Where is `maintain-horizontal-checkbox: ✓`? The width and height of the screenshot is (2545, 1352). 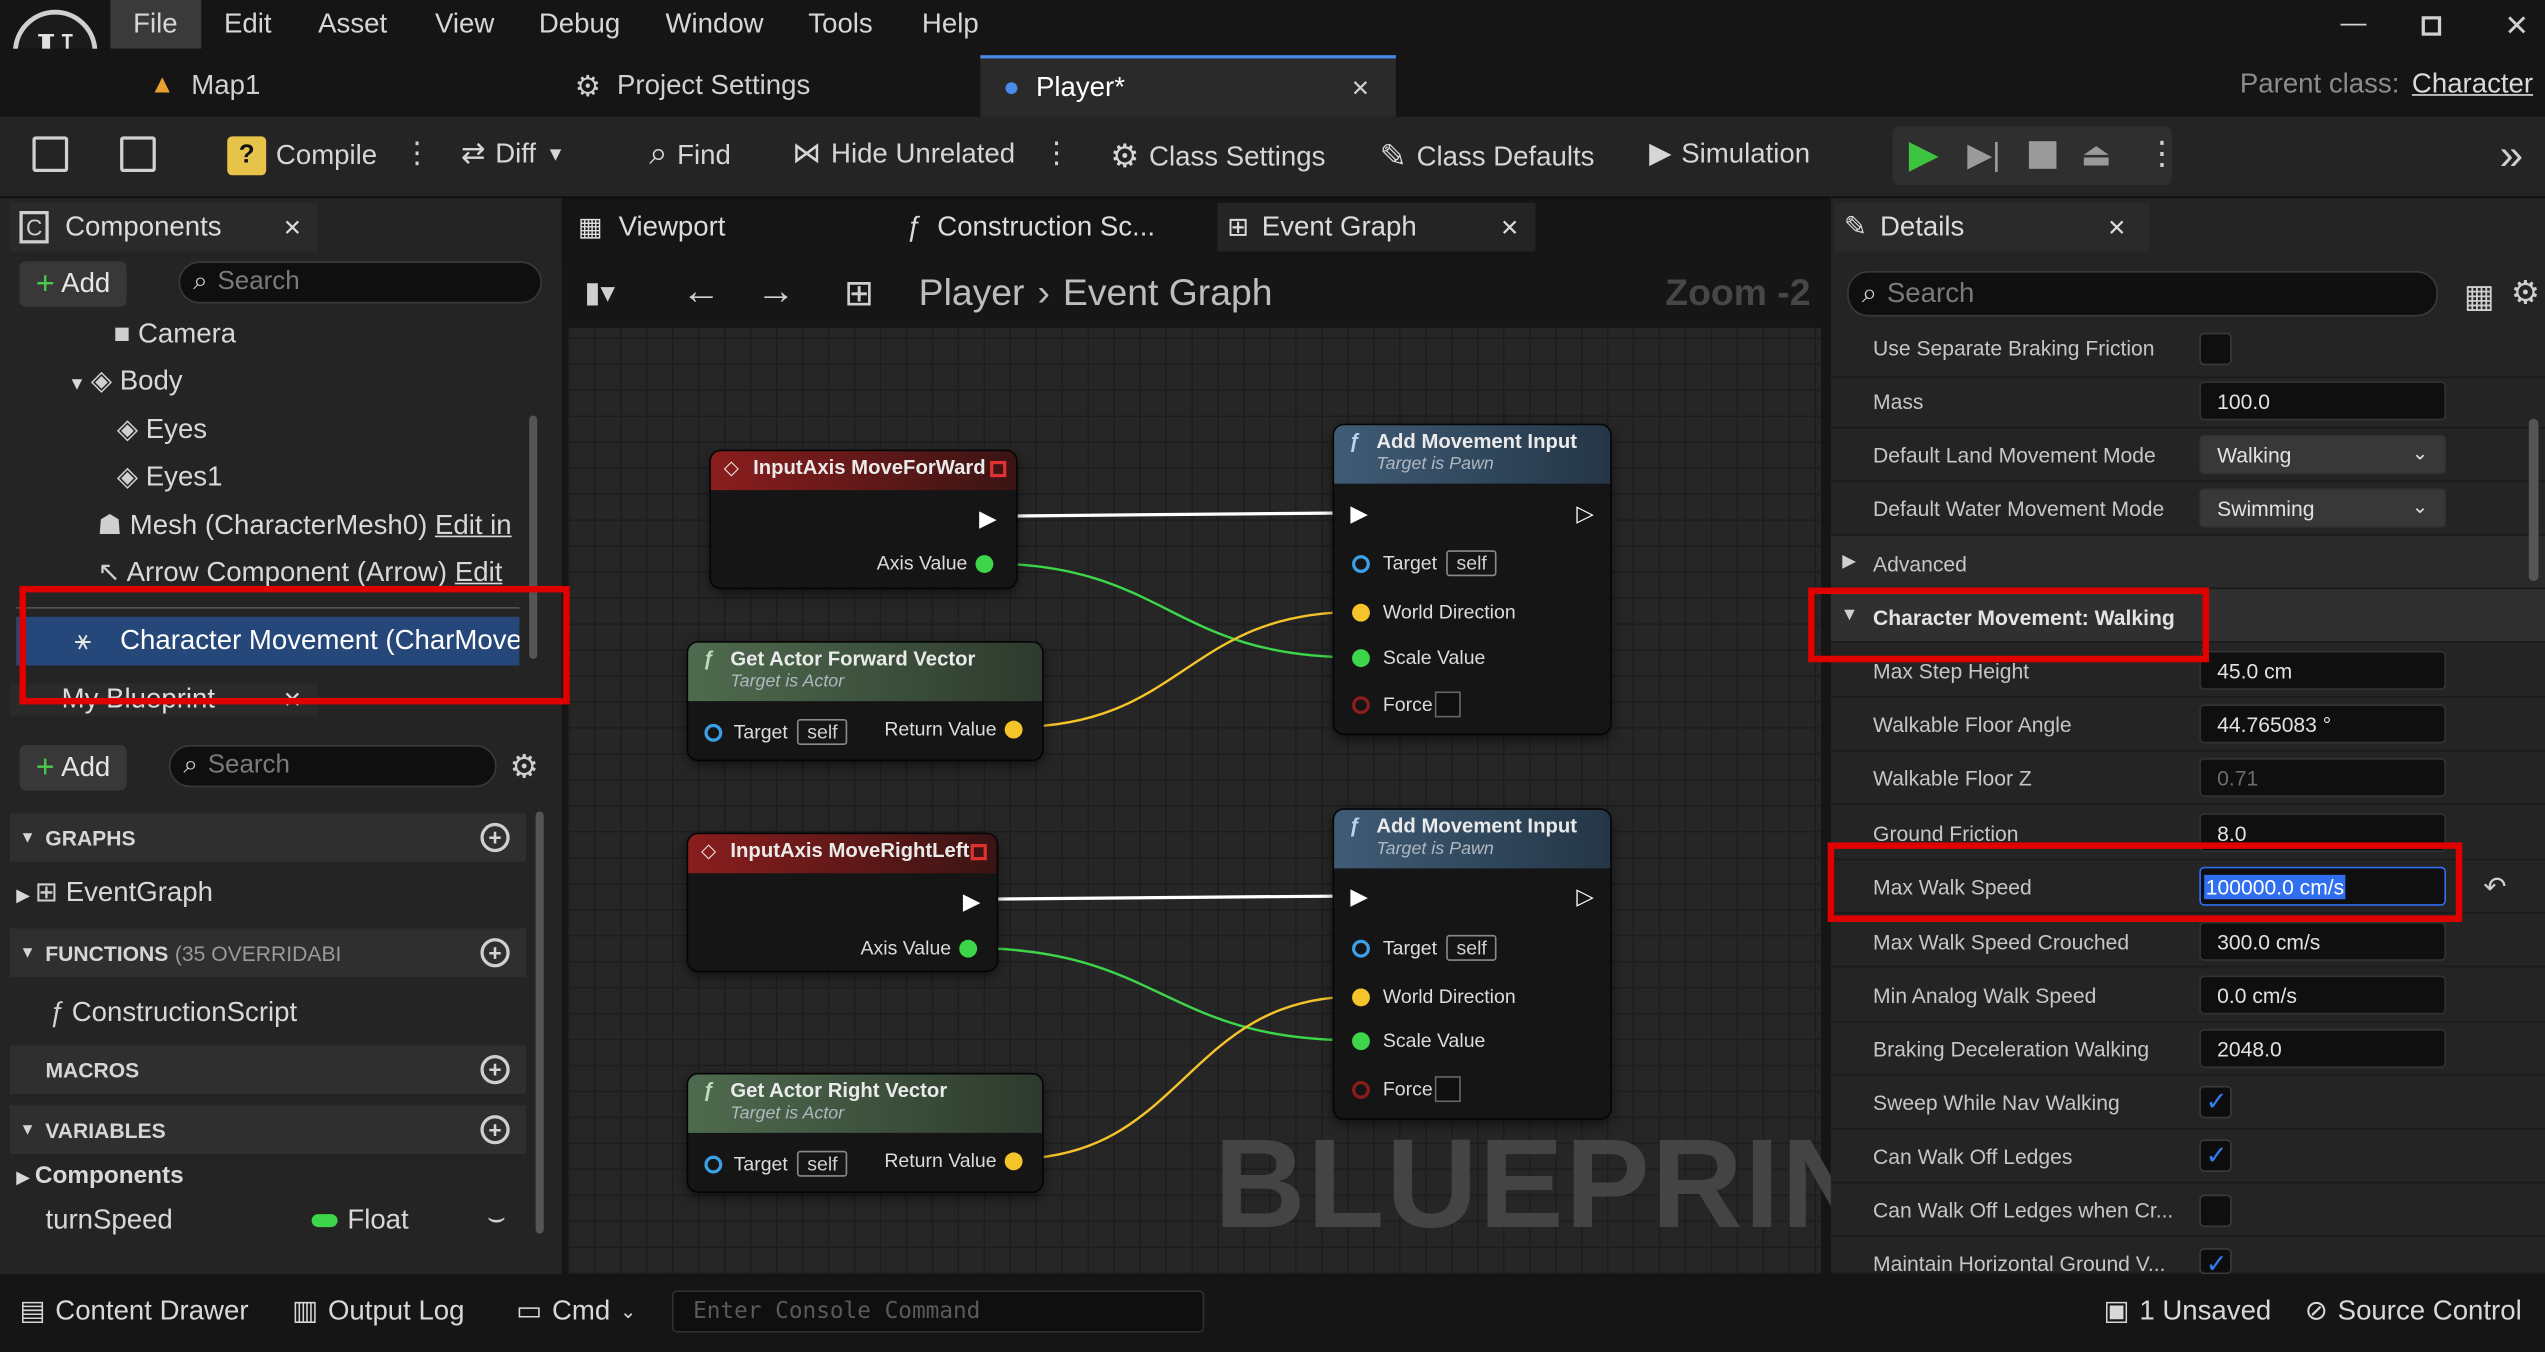 maintain-horizontal-checkbox: ✓ is located at coordinates (2215, 1261).